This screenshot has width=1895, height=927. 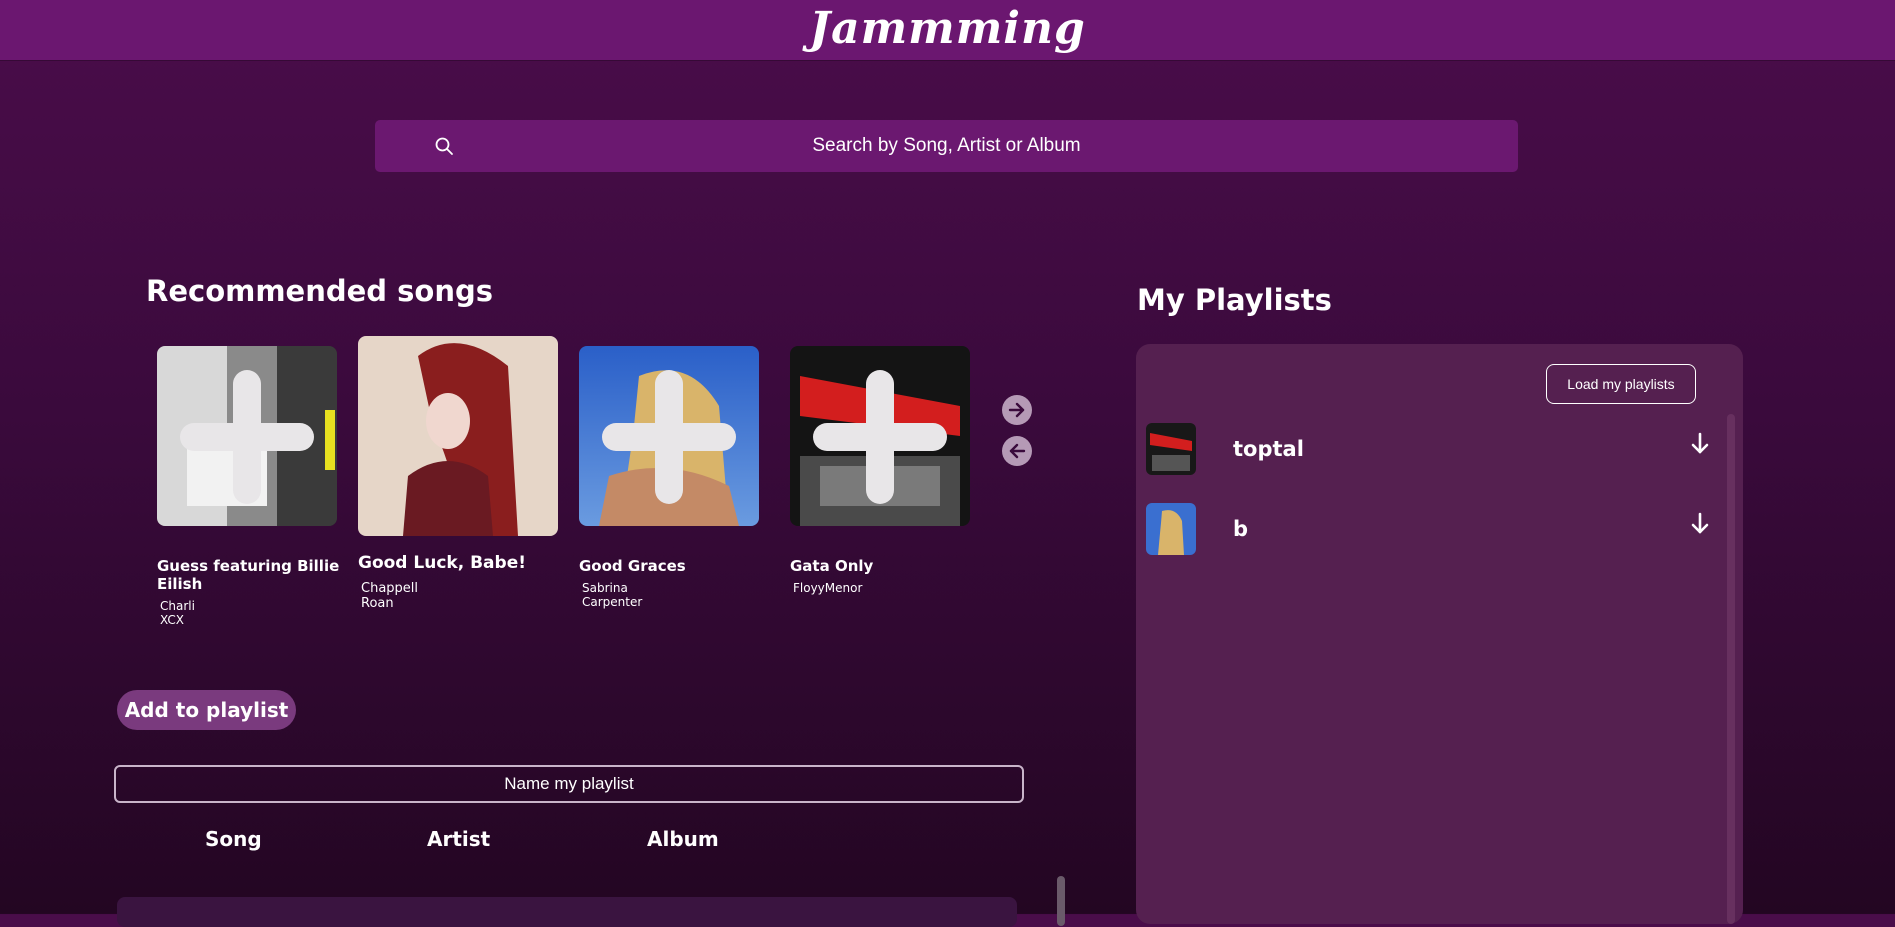 What do you see at coordinates (248, 575) in the screenshot?
I see `song-title: Guess featuring Billie Eilish` at bounding box center [248, 575].